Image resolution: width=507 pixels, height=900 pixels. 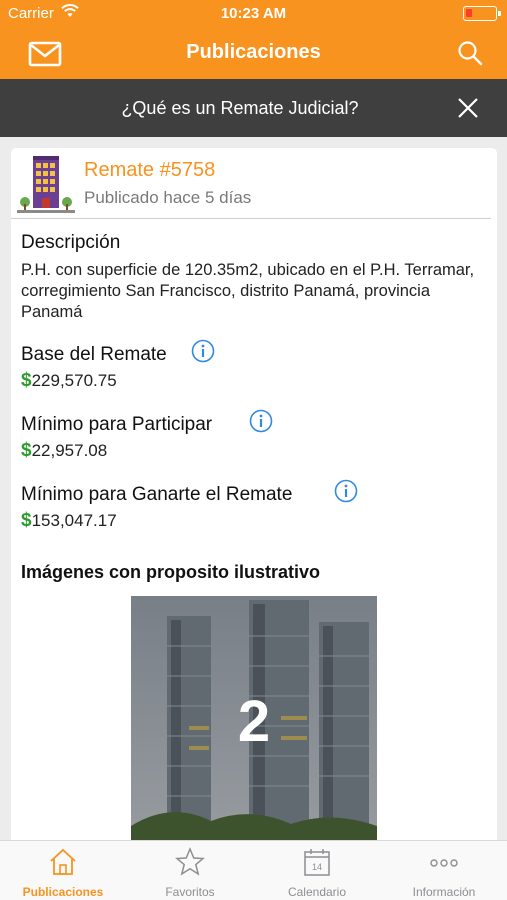 What do you see at coordinates (444, 870) in the screenshot?
I see `tab-informacion: Información` at bounding box center [444, 870].